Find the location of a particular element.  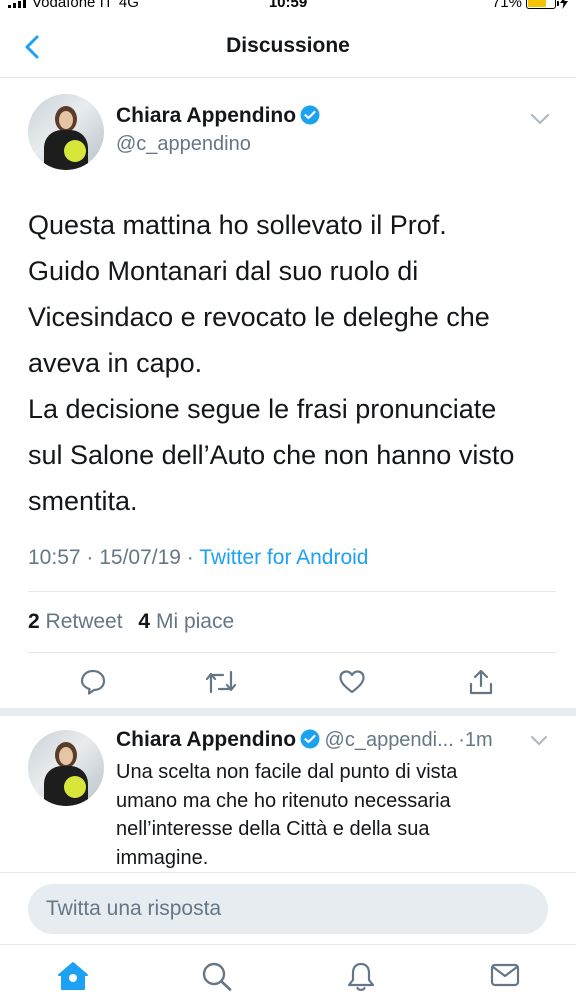

share-icon is located at coordinates (481, 682).